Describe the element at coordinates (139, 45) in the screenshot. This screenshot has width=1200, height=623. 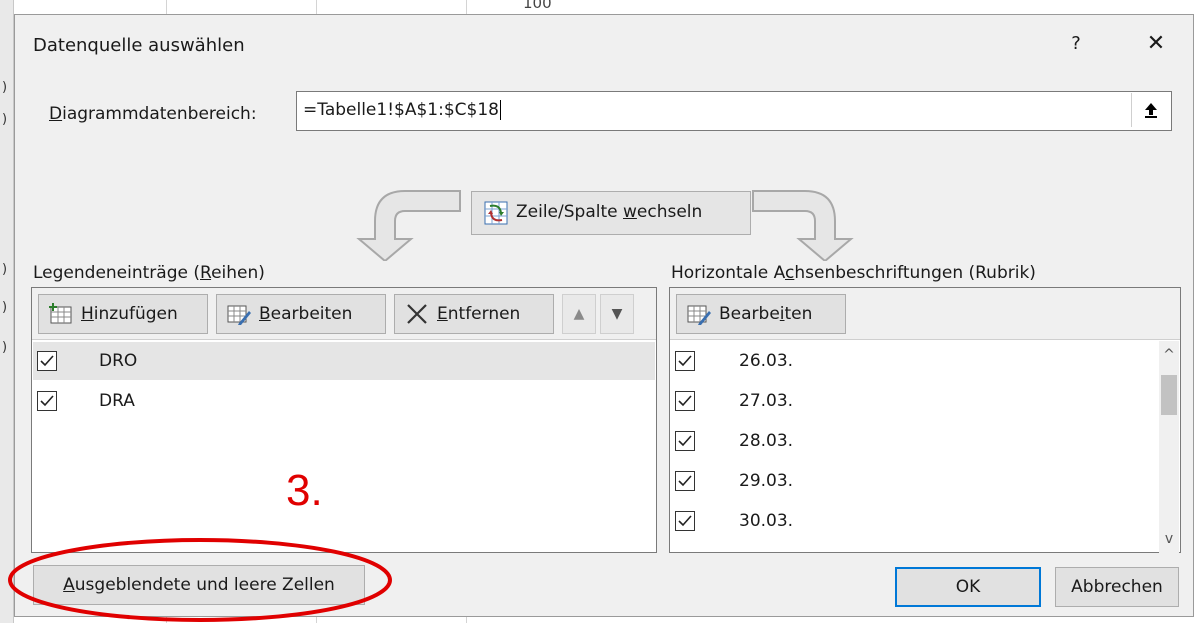
I see `dialog-title: Datenquelle auswählen` at that location.